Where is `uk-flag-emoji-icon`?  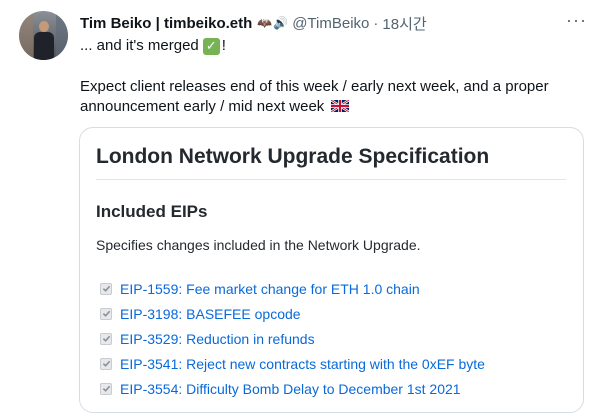 uk-flag-emoji-icon is located at coordinates (340, 106).